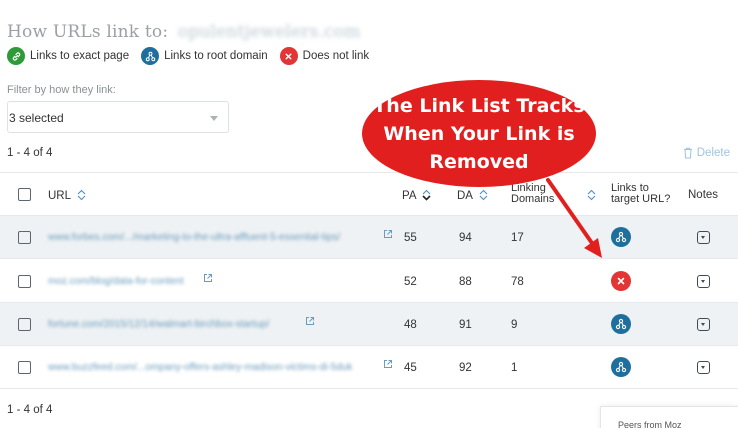 The height and width of the screenshot is (428, 738). I want to click on row-pa: 55, so click(410, 238).